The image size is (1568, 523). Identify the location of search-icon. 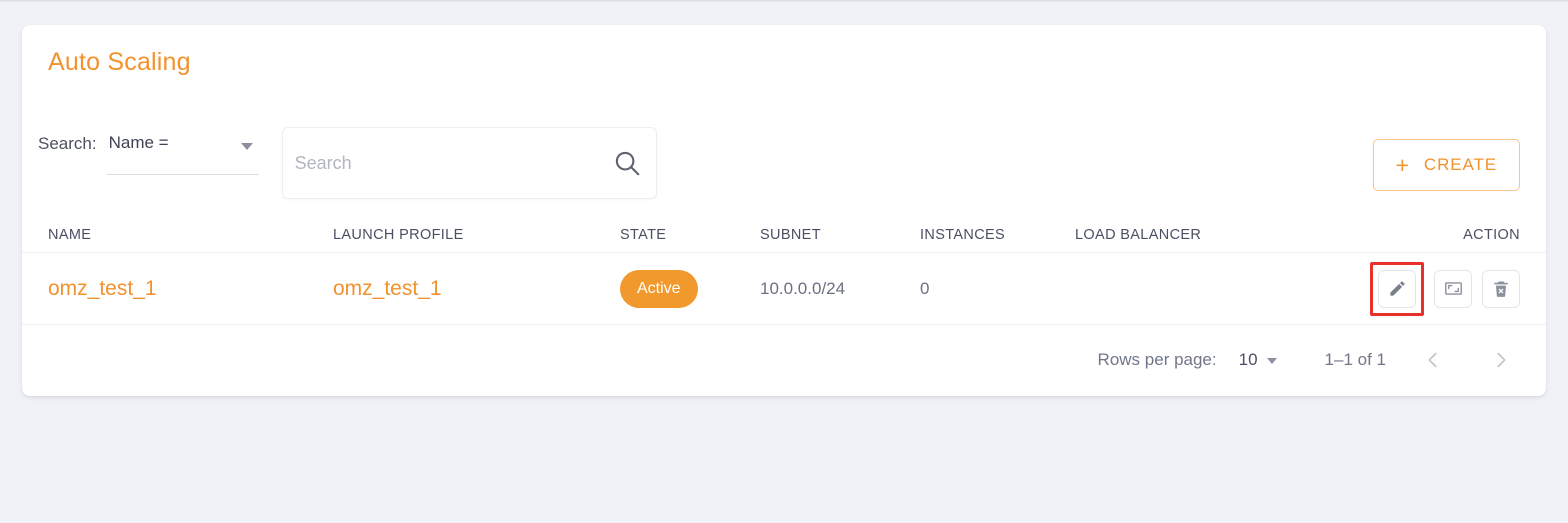
(627, 163).